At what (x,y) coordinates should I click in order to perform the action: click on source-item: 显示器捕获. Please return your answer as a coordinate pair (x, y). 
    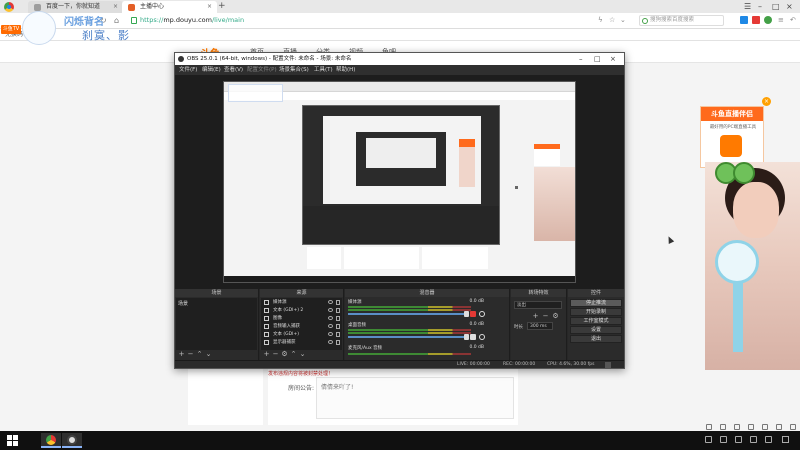
    Looking at the image, I should click on (301, 342).